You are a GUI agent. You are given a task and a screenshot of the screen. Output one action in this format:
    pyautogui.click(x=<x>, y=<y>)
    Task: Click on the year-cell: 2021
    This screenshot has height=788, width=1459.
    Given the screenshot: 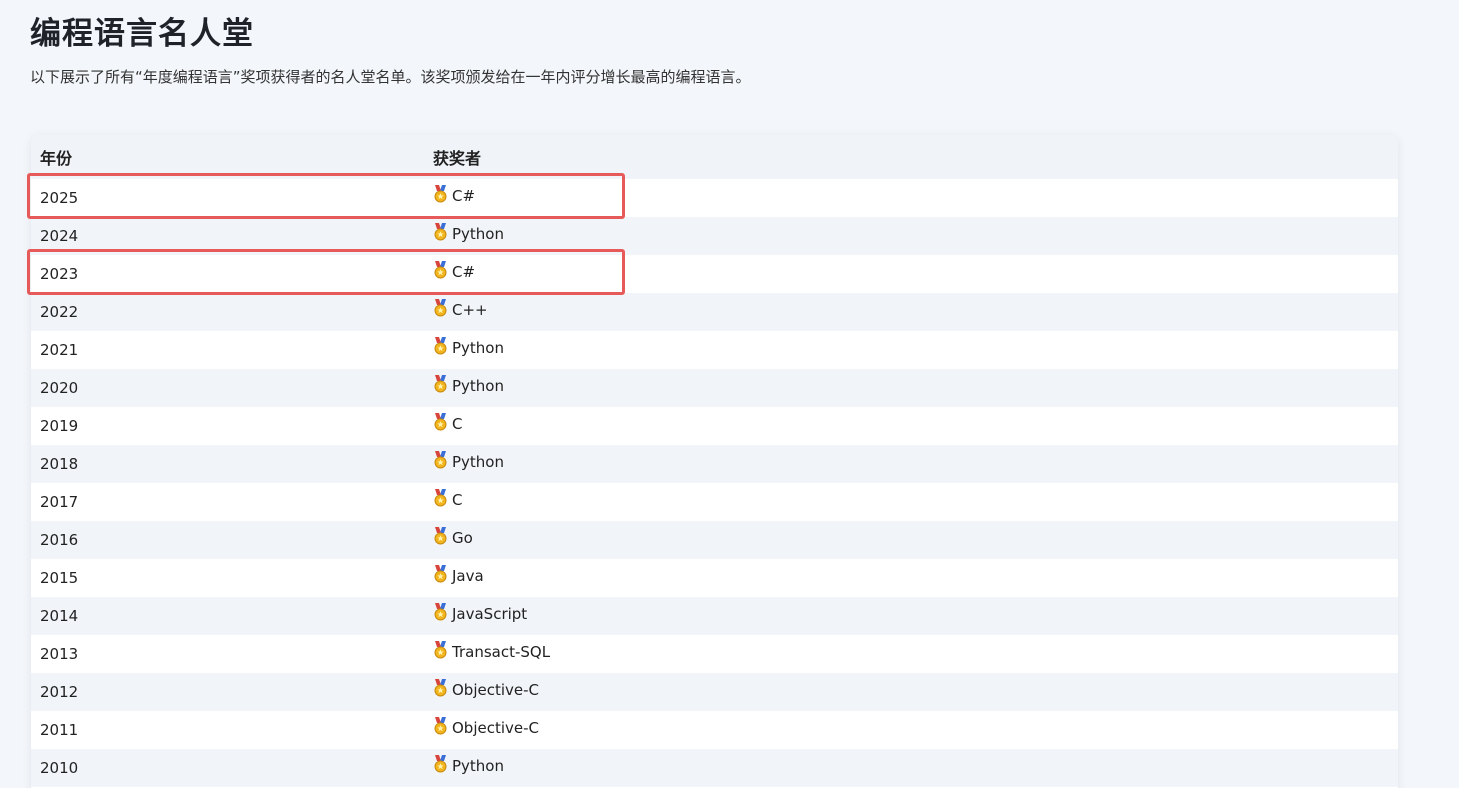 What is the action you would take?
    pyautogui.click(x=59, y=350)
    